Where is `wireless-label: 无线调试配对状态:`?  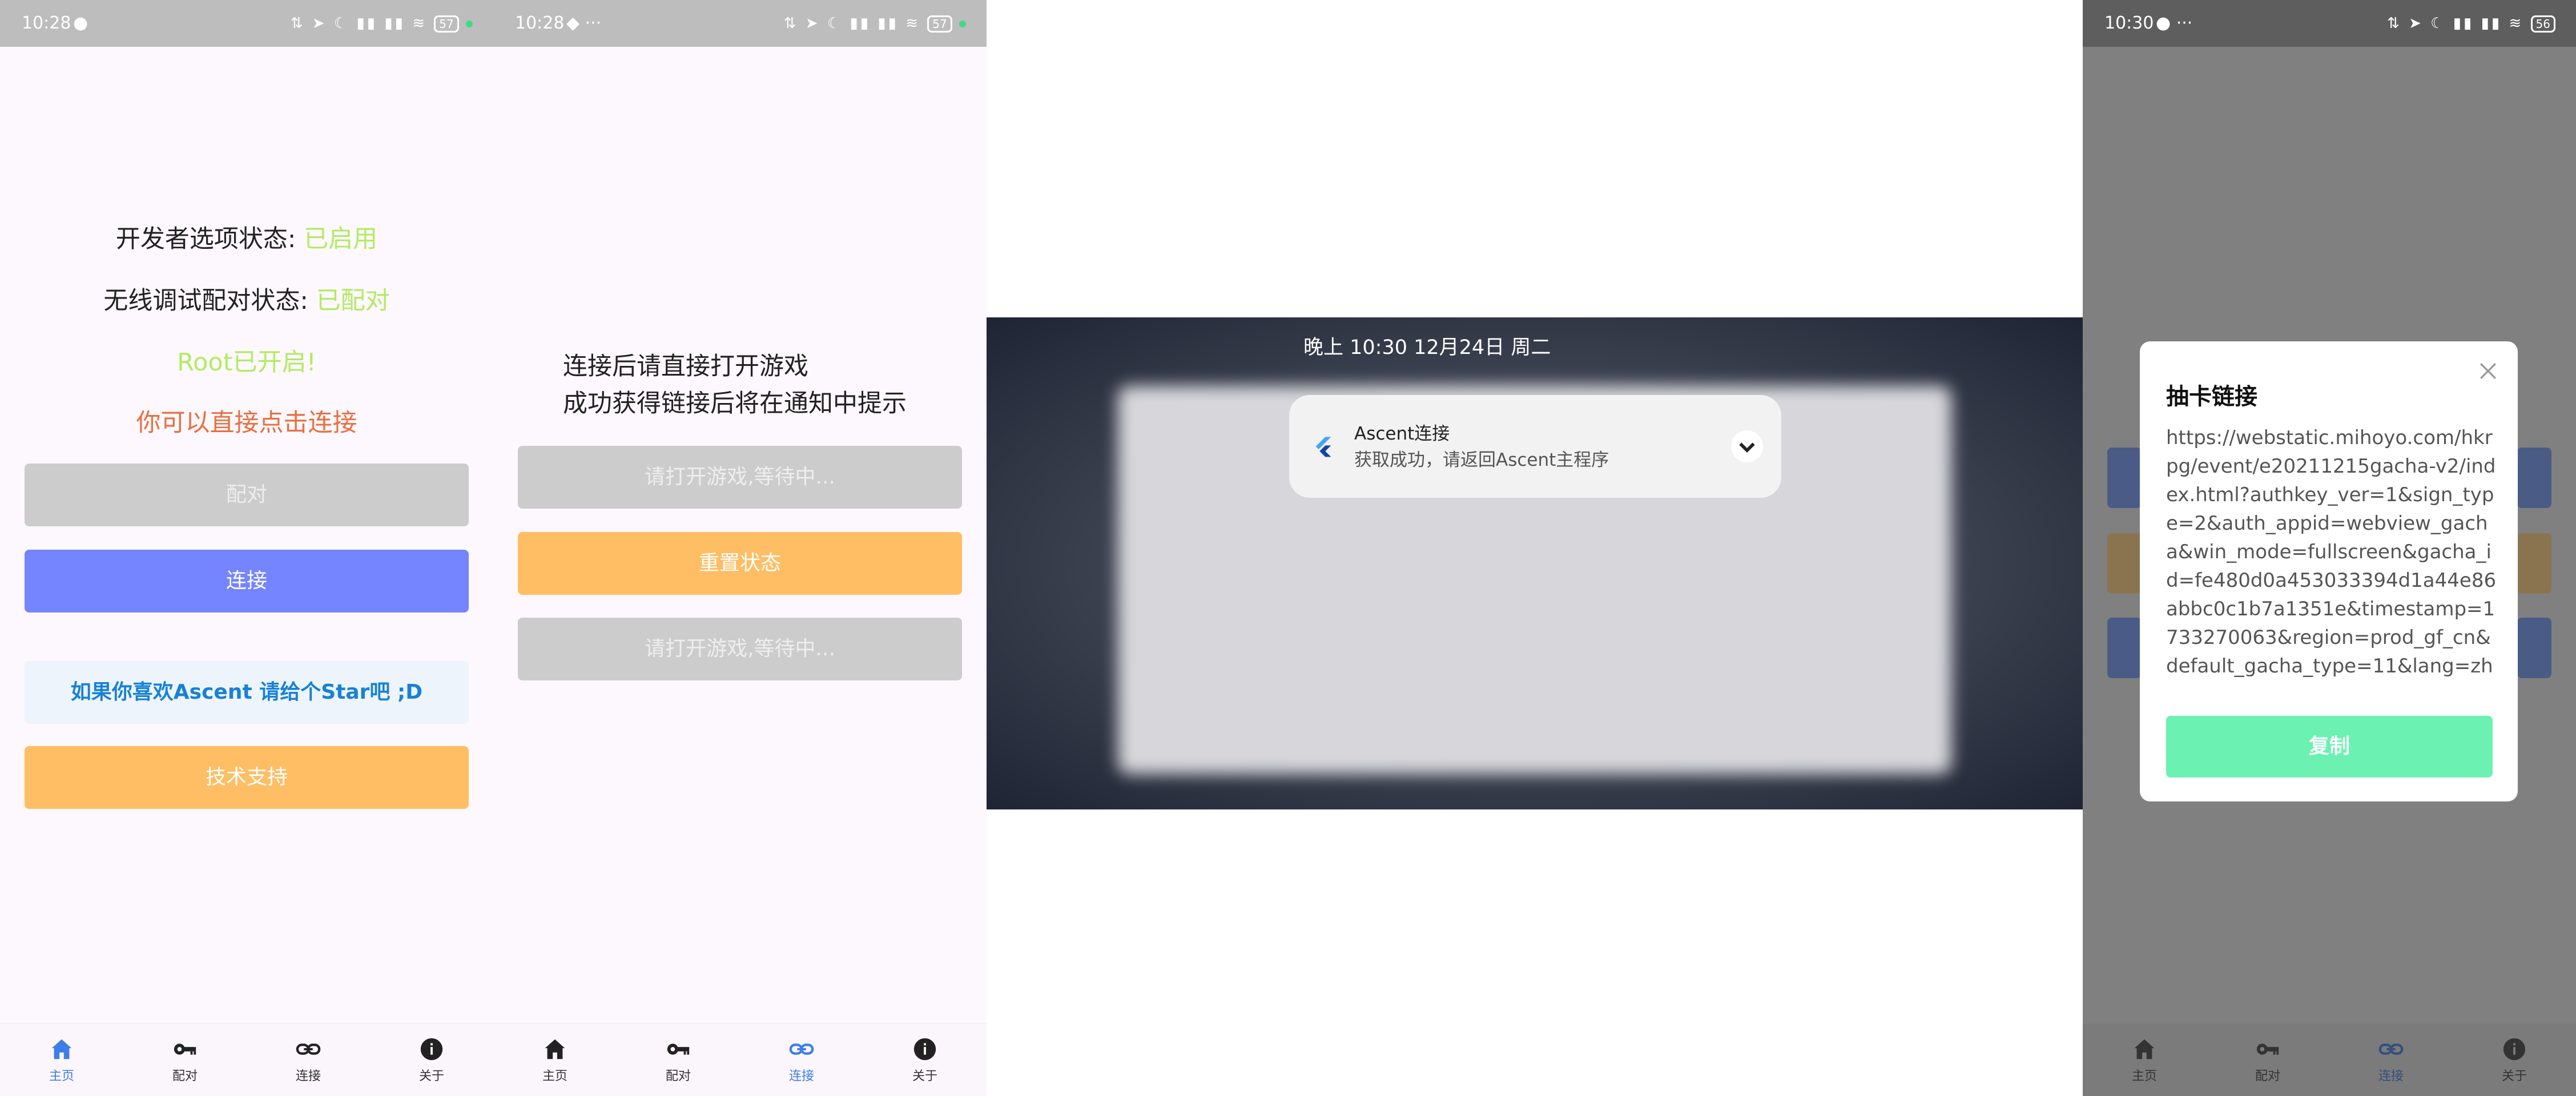 wireless-label: 无线调试配对状态: is located at coordinates (209, 301).